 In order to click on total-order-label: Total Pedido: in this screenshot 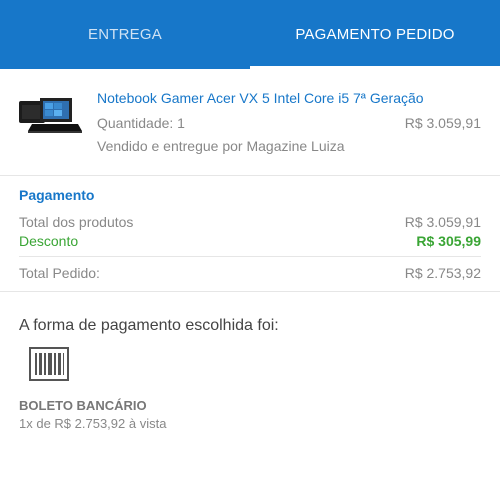, I will do `click(59, 273)`.